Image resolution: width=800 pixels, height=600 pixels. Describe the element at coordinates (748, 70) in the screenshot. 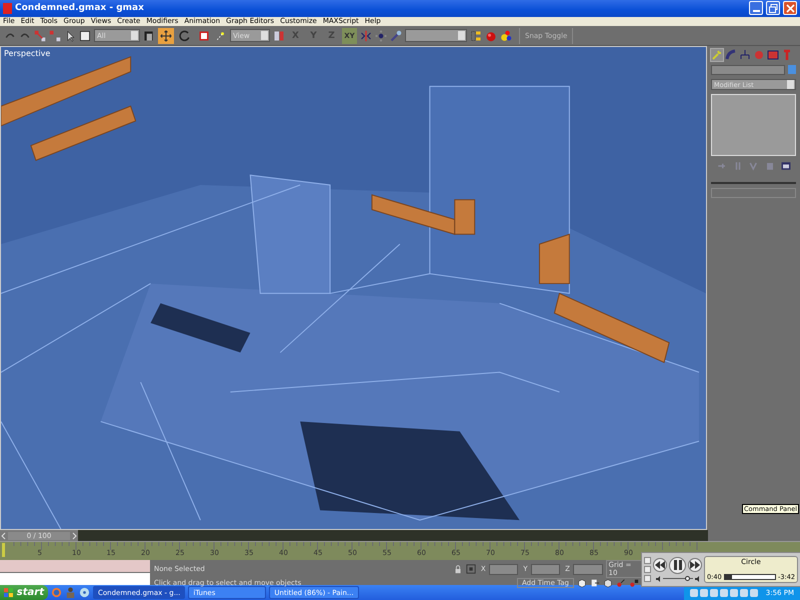

I see `object-name-field` at that location.